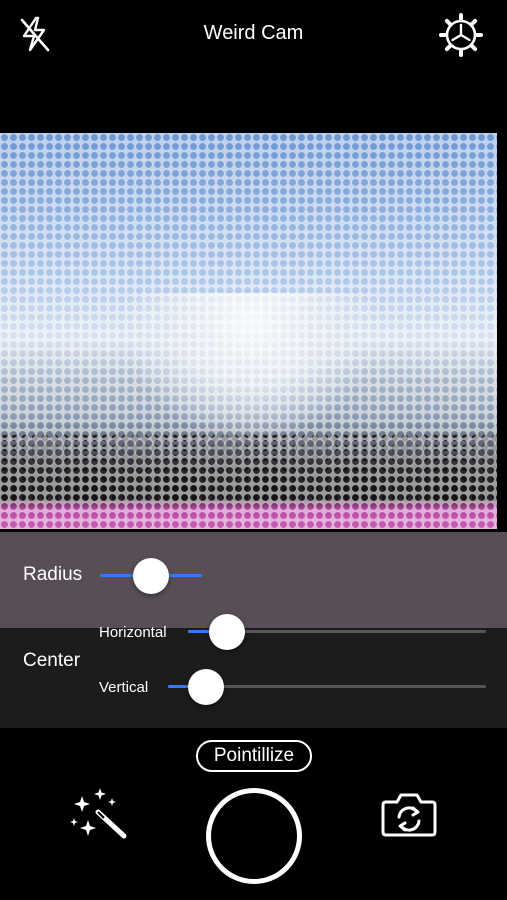 Image resolution: width=507 pixels, height=900 pixels. I want to click on vertical-slider-knob, so click(206, 687).